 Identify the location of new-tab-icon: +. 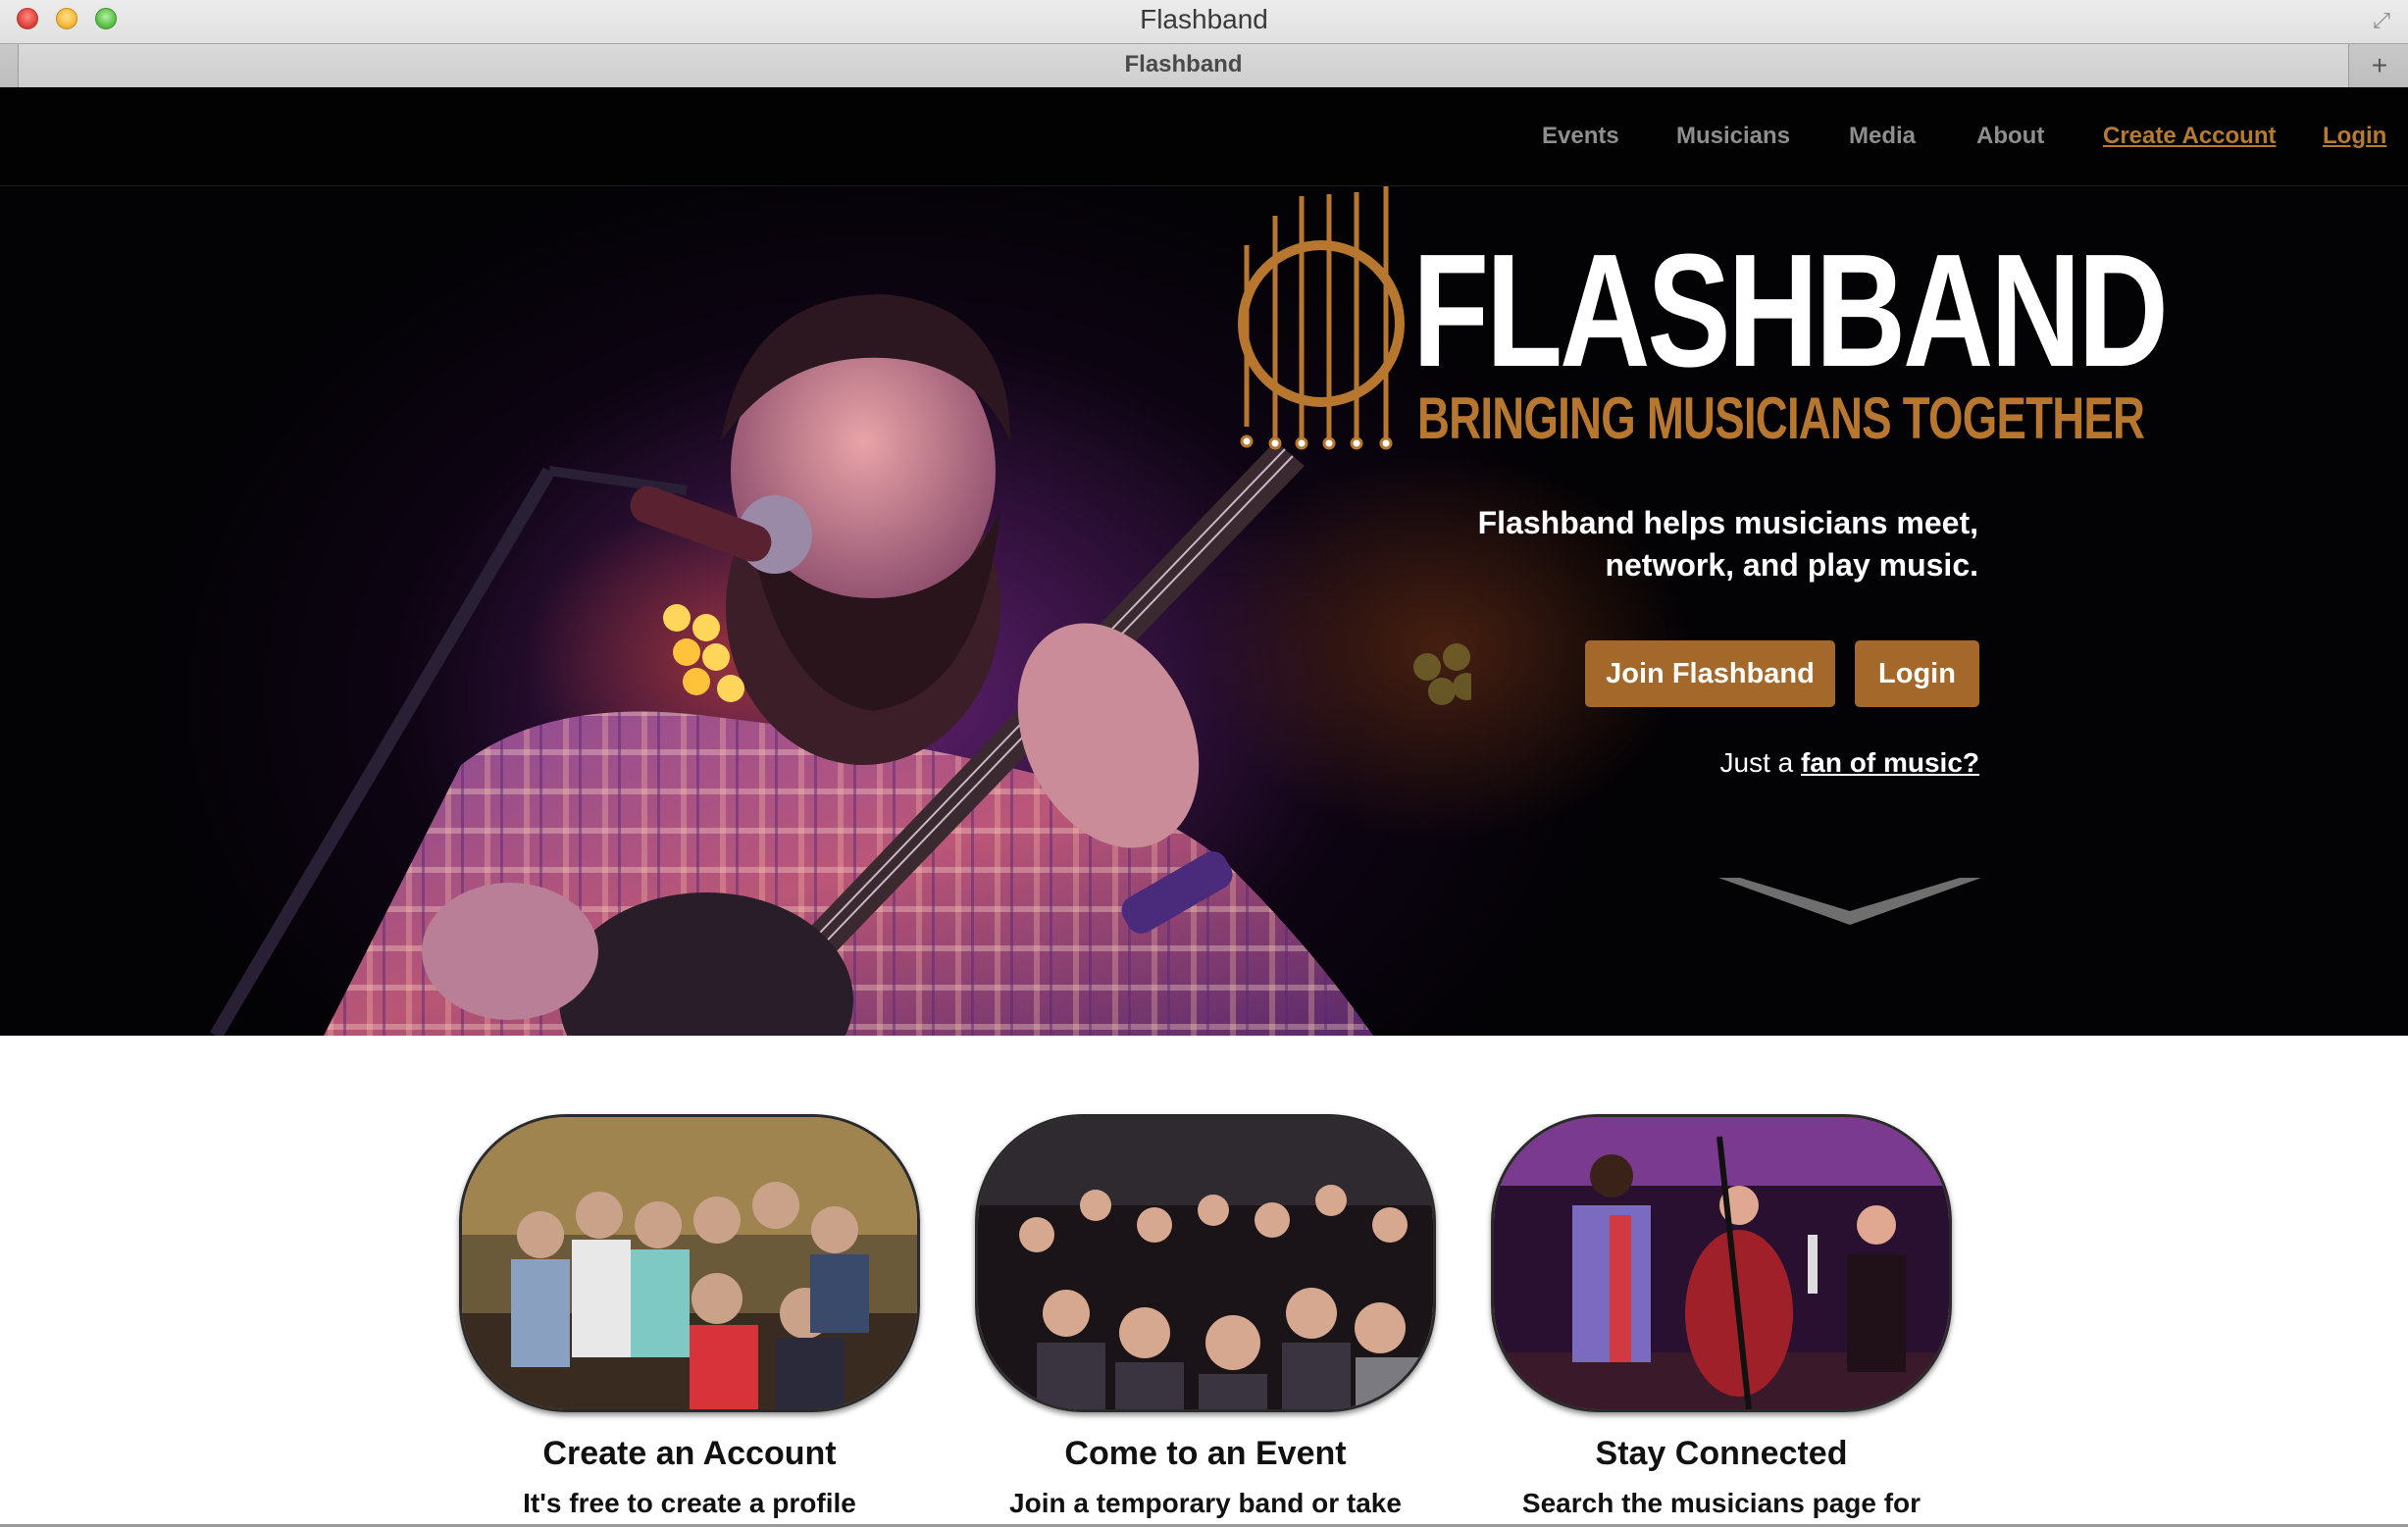
(2379, 65).